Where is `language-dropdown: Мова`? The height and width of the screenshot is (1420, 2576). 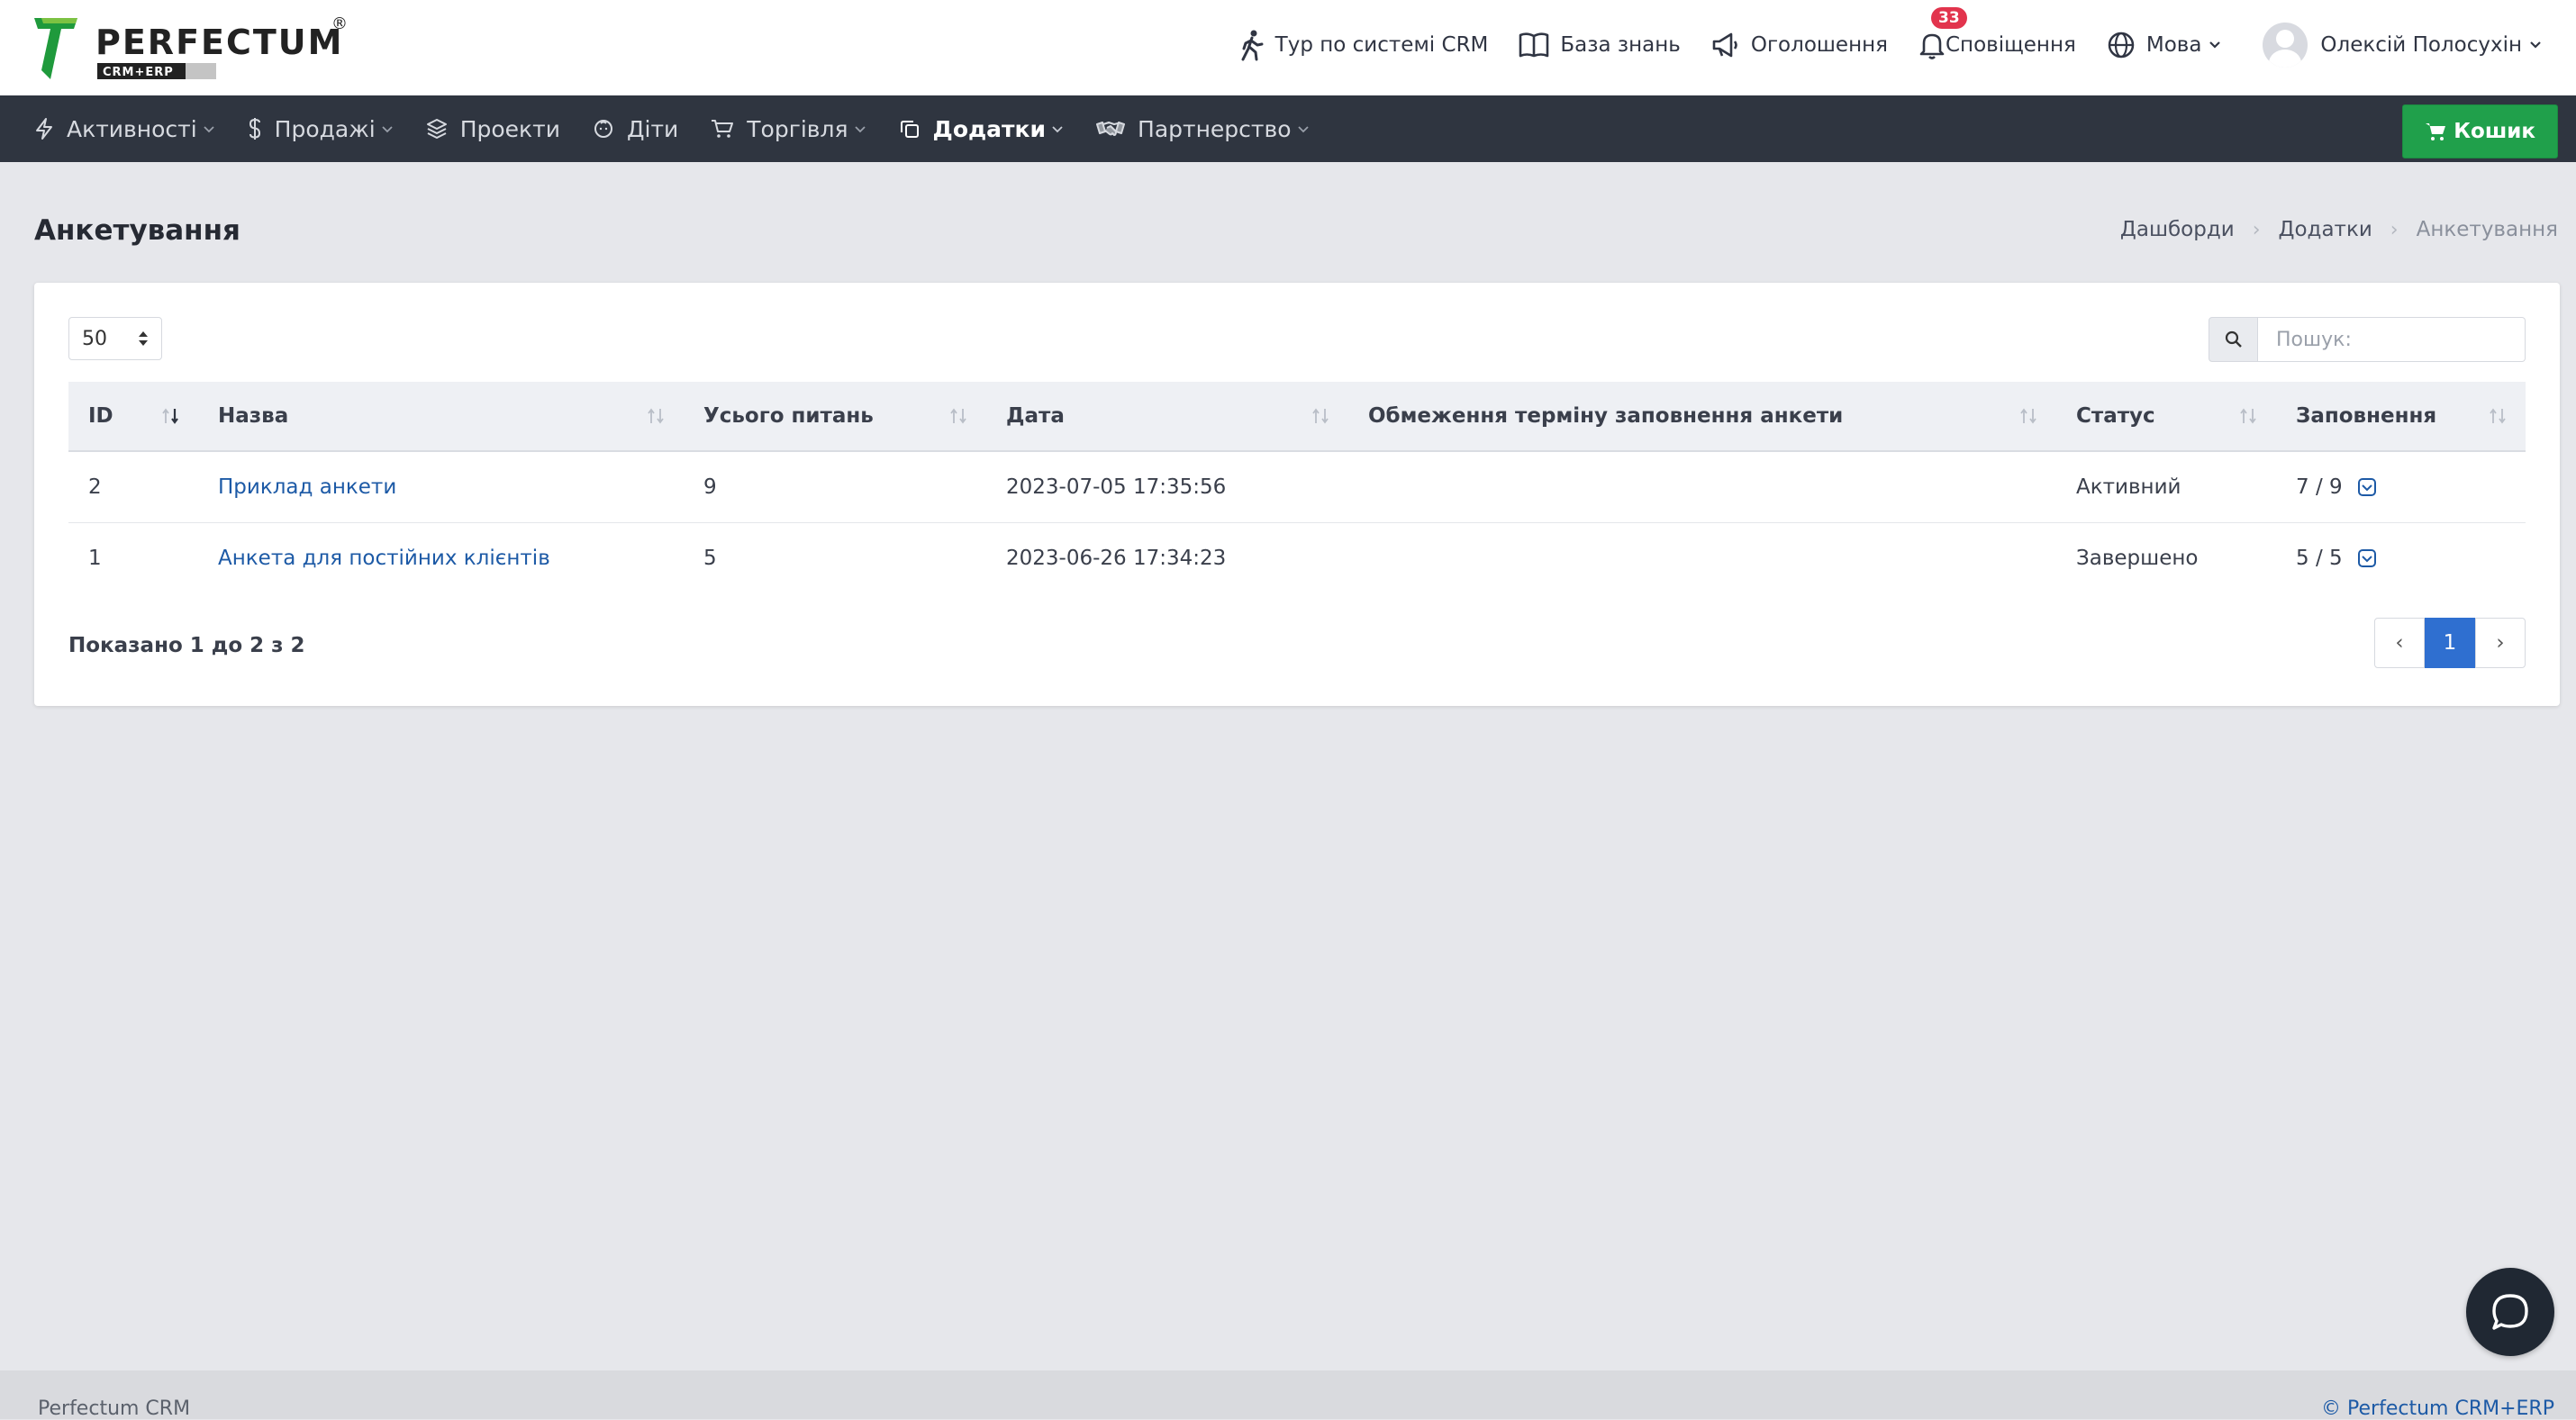 language-dropdown: Мова is located at coordinates (2170, 45).